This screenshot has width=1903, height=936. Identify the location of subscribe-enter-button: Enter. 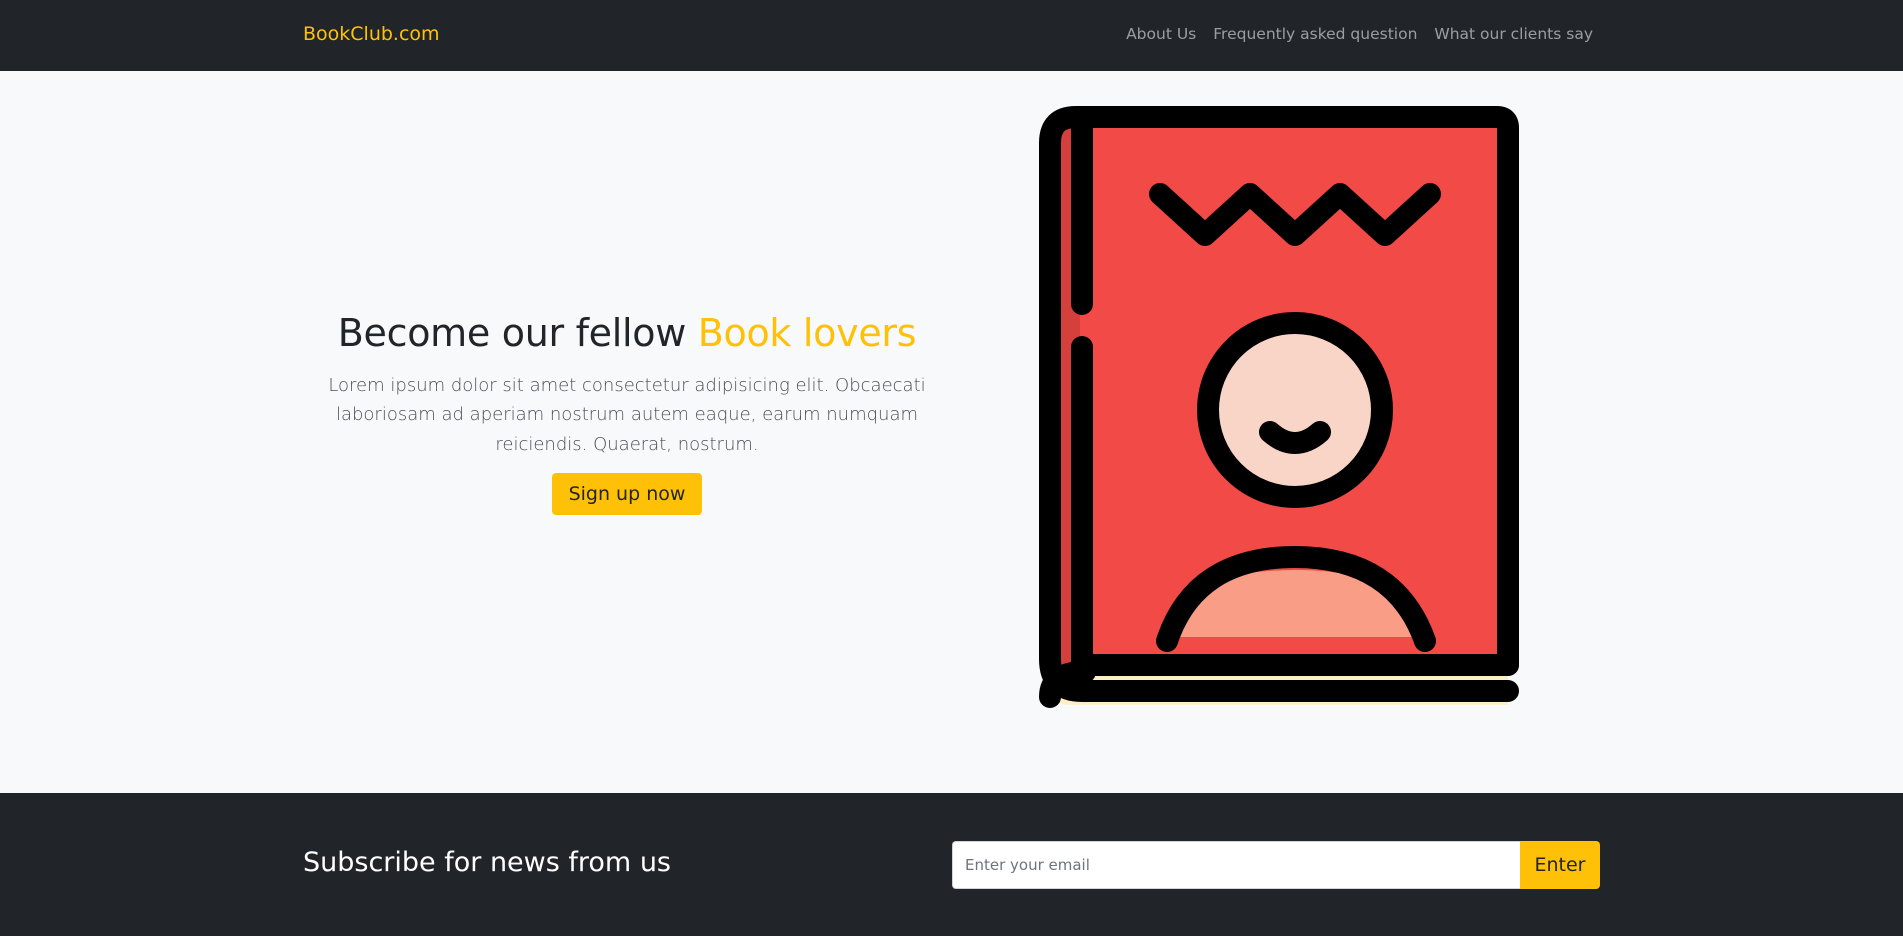
(1560, 865).